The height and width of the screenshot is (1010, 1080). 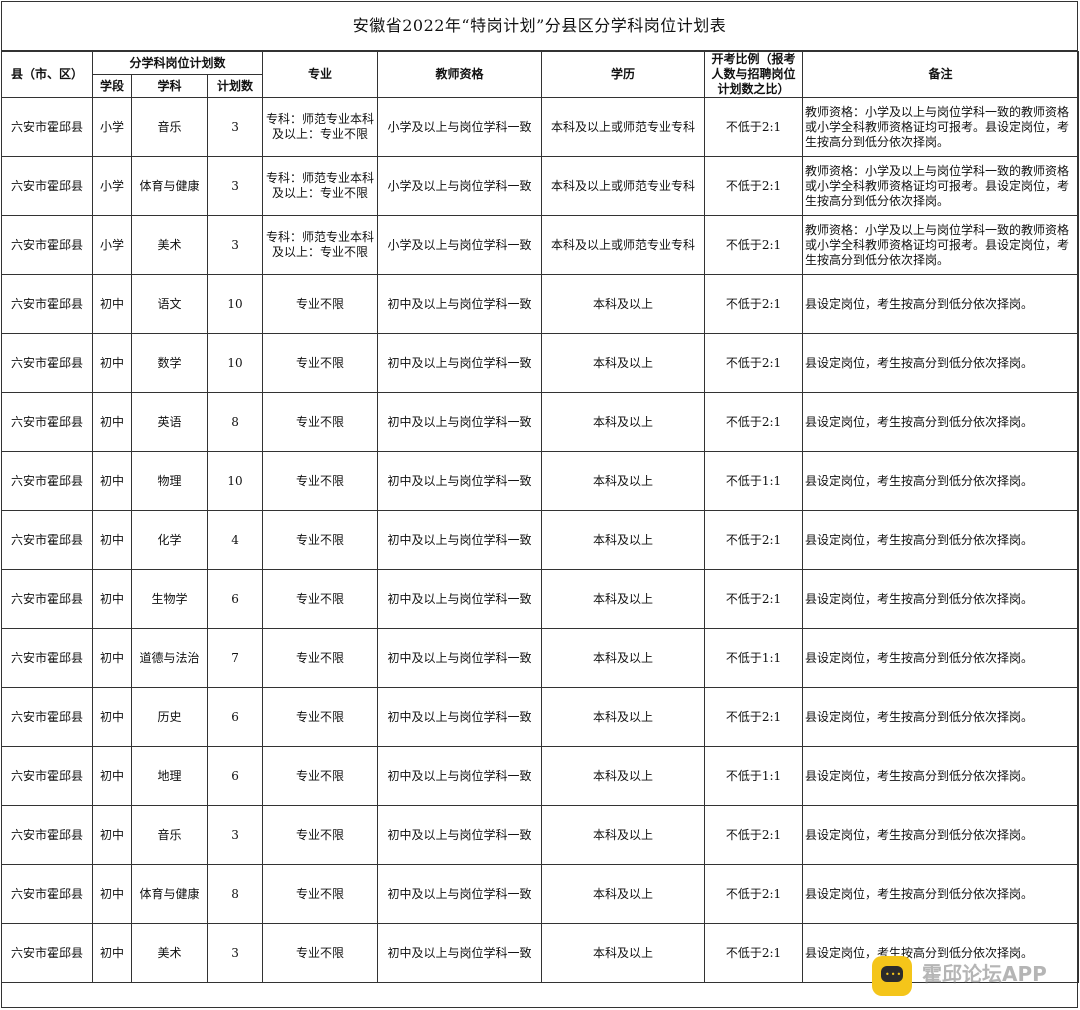 What do you see at coordinates (169, 894) in the screenshot?
I see `cell-subject: 体育与健康` at bounding box center [169, 894].